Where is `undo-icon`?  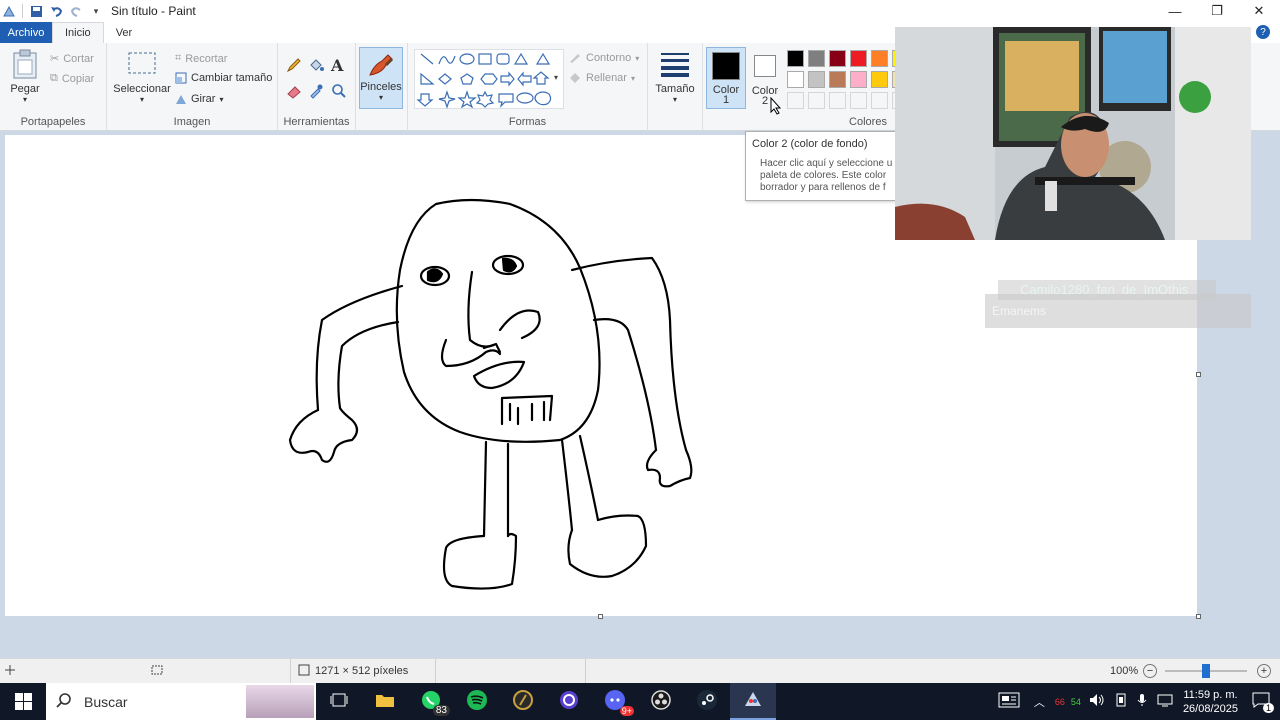 undo-icon is located at coordinates (56, 11).